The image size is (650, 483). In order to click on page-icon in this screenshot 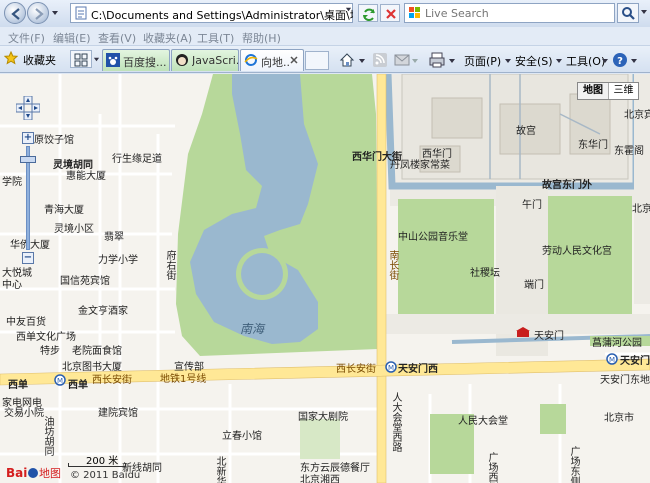, I will do `click(81, 13)`.